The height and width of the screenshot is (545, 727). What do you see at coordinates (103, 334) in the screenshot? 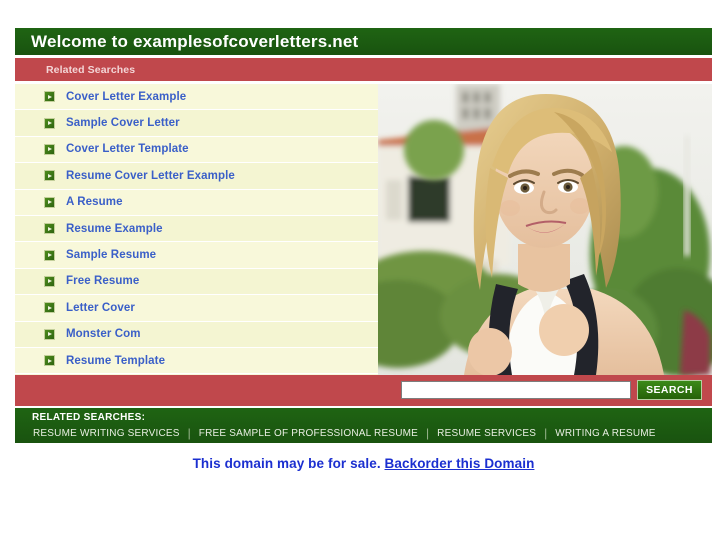
I see `related-link: Monster Com` at bounding box center [103, 334].